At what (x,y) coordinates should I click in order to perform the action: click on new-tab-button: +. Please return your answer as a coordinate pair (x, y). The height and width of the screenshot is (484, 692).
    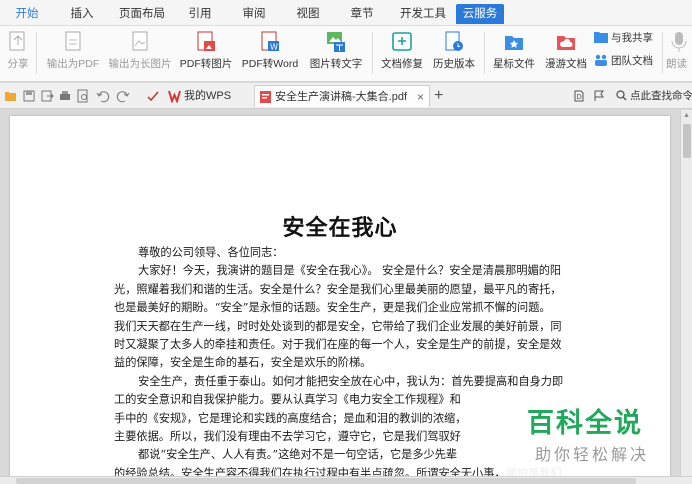
    Looking at the image, I should click on (438, 96).